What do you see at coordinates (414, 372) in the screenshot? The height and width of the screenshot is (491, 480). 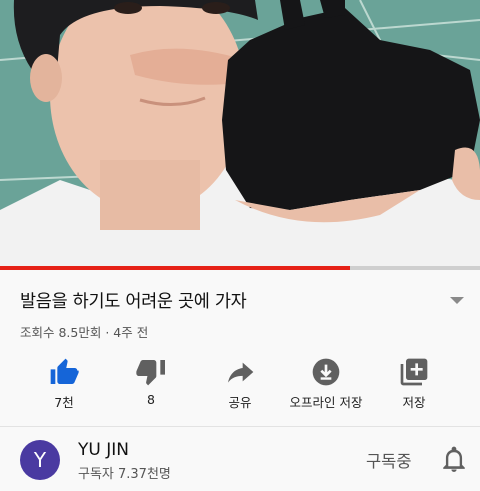 I see `add-to-playlist-icon` at bounding box center [414, 372].